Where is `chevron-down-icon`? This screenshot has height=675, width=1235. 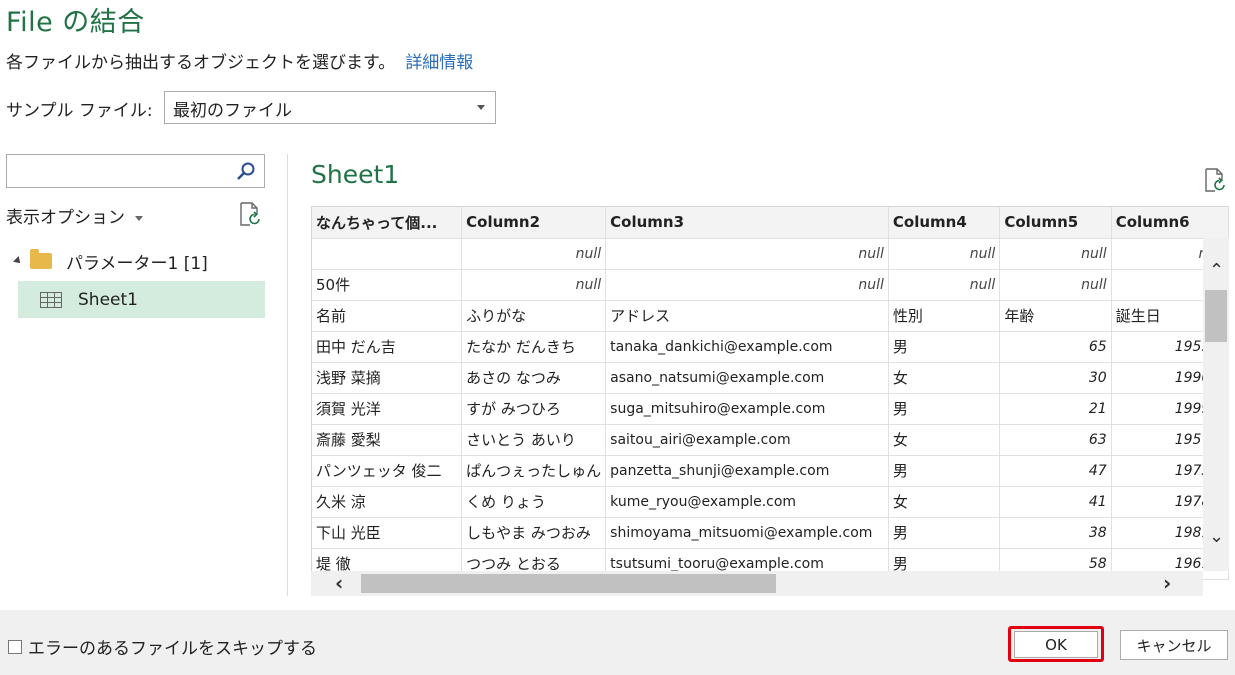
chevron-down-icon is located at coordinates (481, 107).